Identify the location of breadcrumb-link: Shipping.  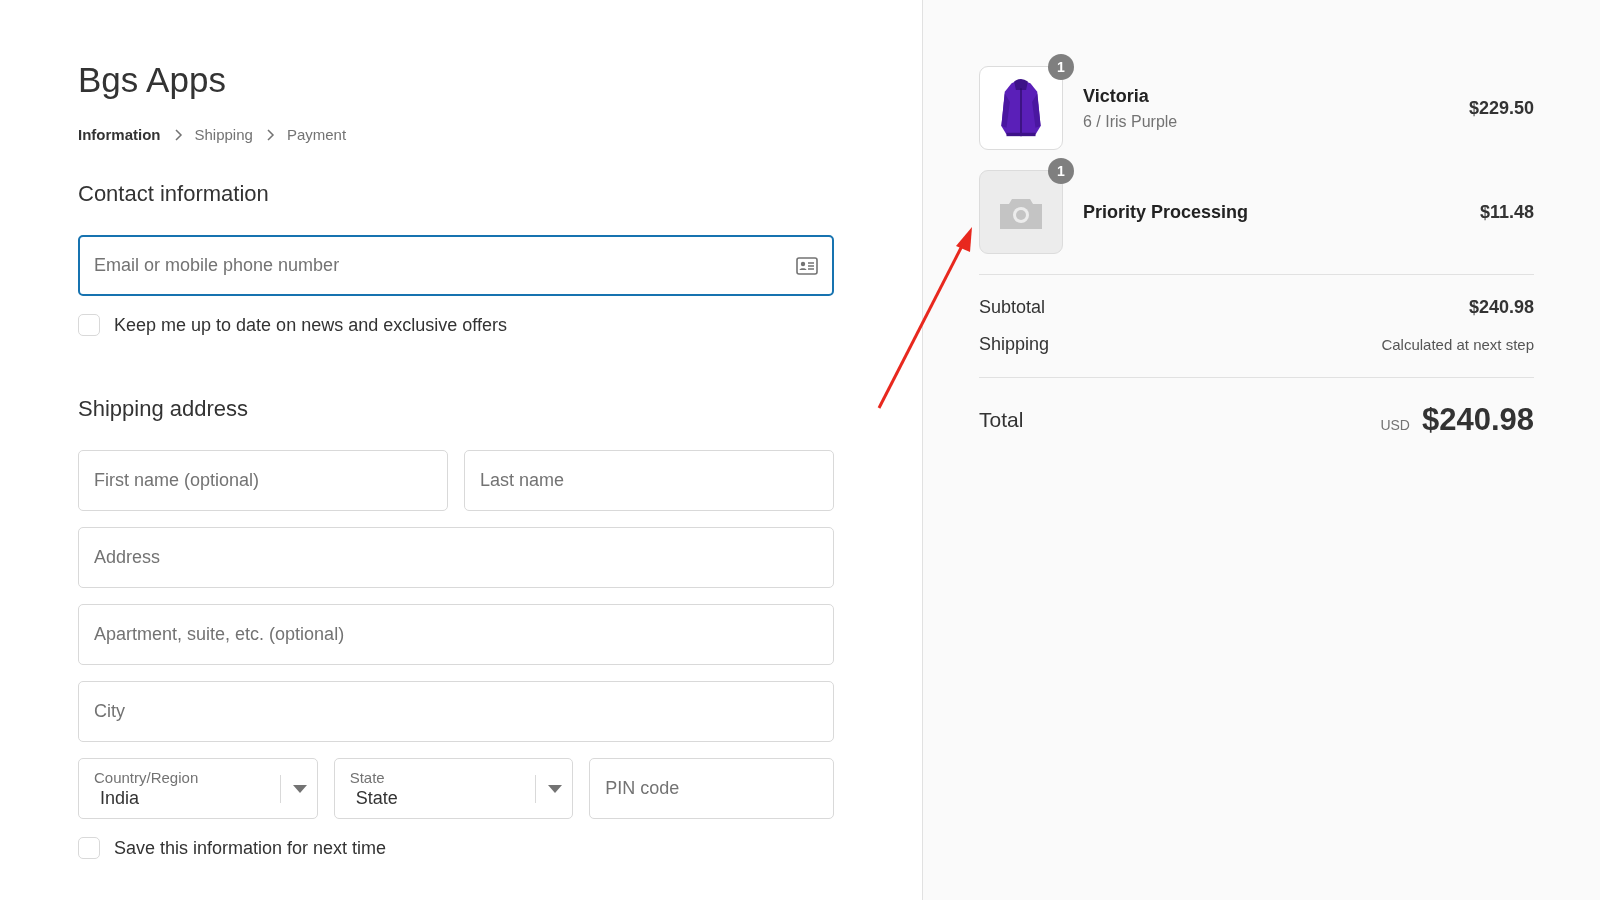
(223, 134).